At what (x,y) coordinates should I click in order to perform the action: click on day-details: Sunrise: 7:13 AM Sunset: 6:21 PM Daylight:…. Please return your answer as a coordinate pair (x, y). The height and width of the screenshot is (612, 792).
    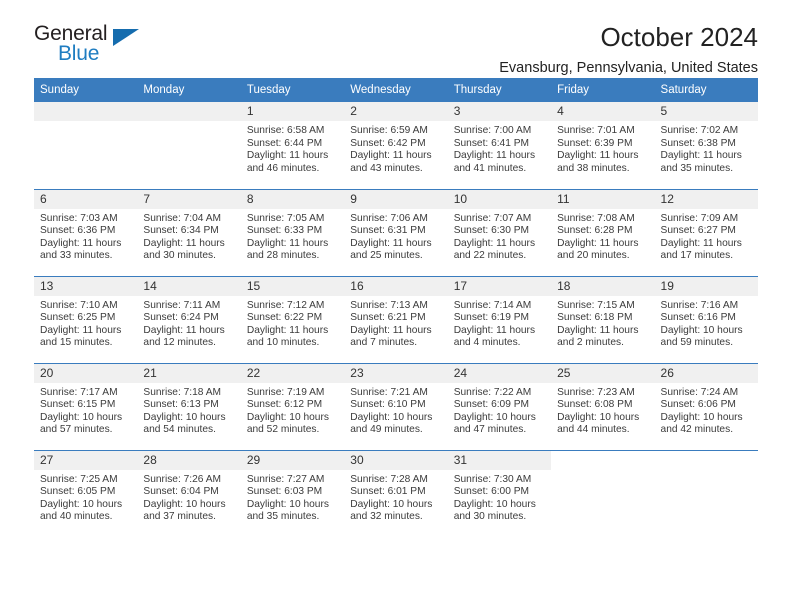
    Looking at the image, I should click on (395, 323).